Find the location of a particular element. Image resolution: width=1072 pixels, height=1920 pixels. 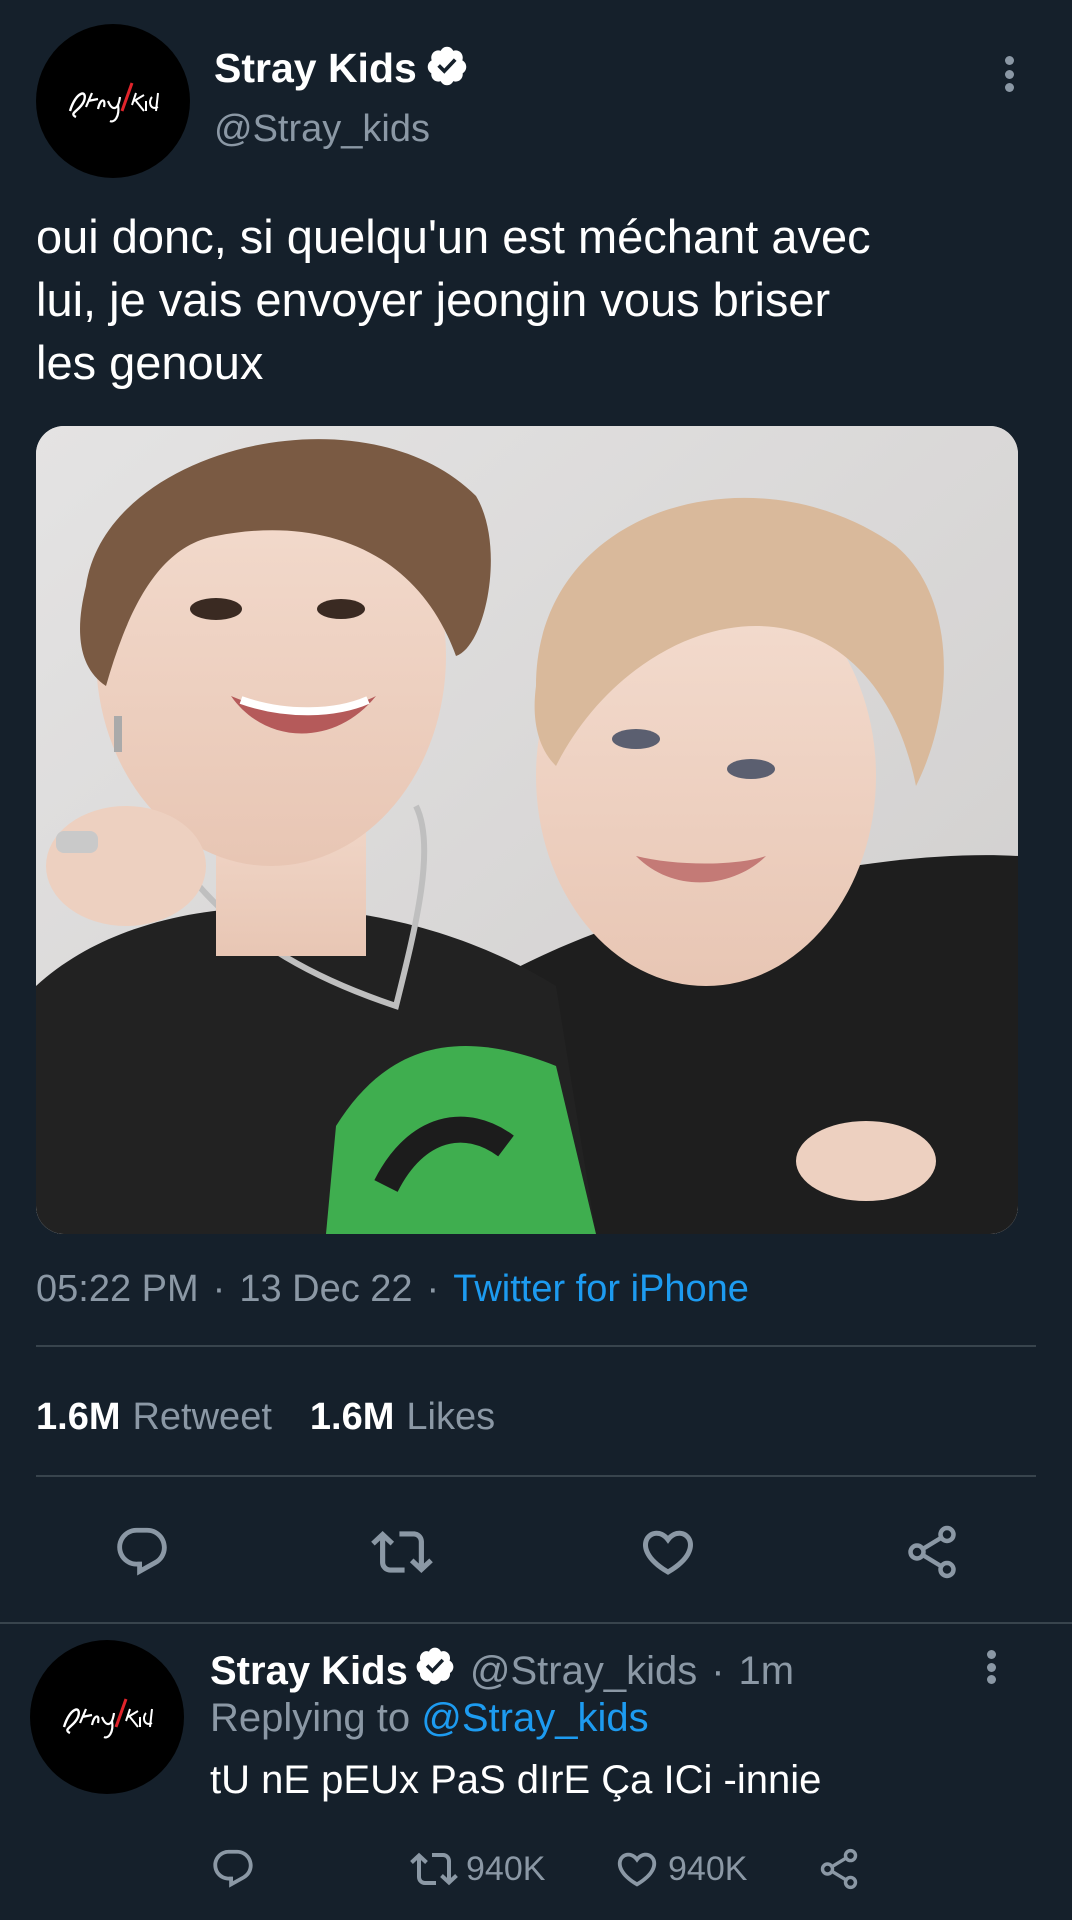

likes-count: 1.6M is located at coordinates (352, 1417).